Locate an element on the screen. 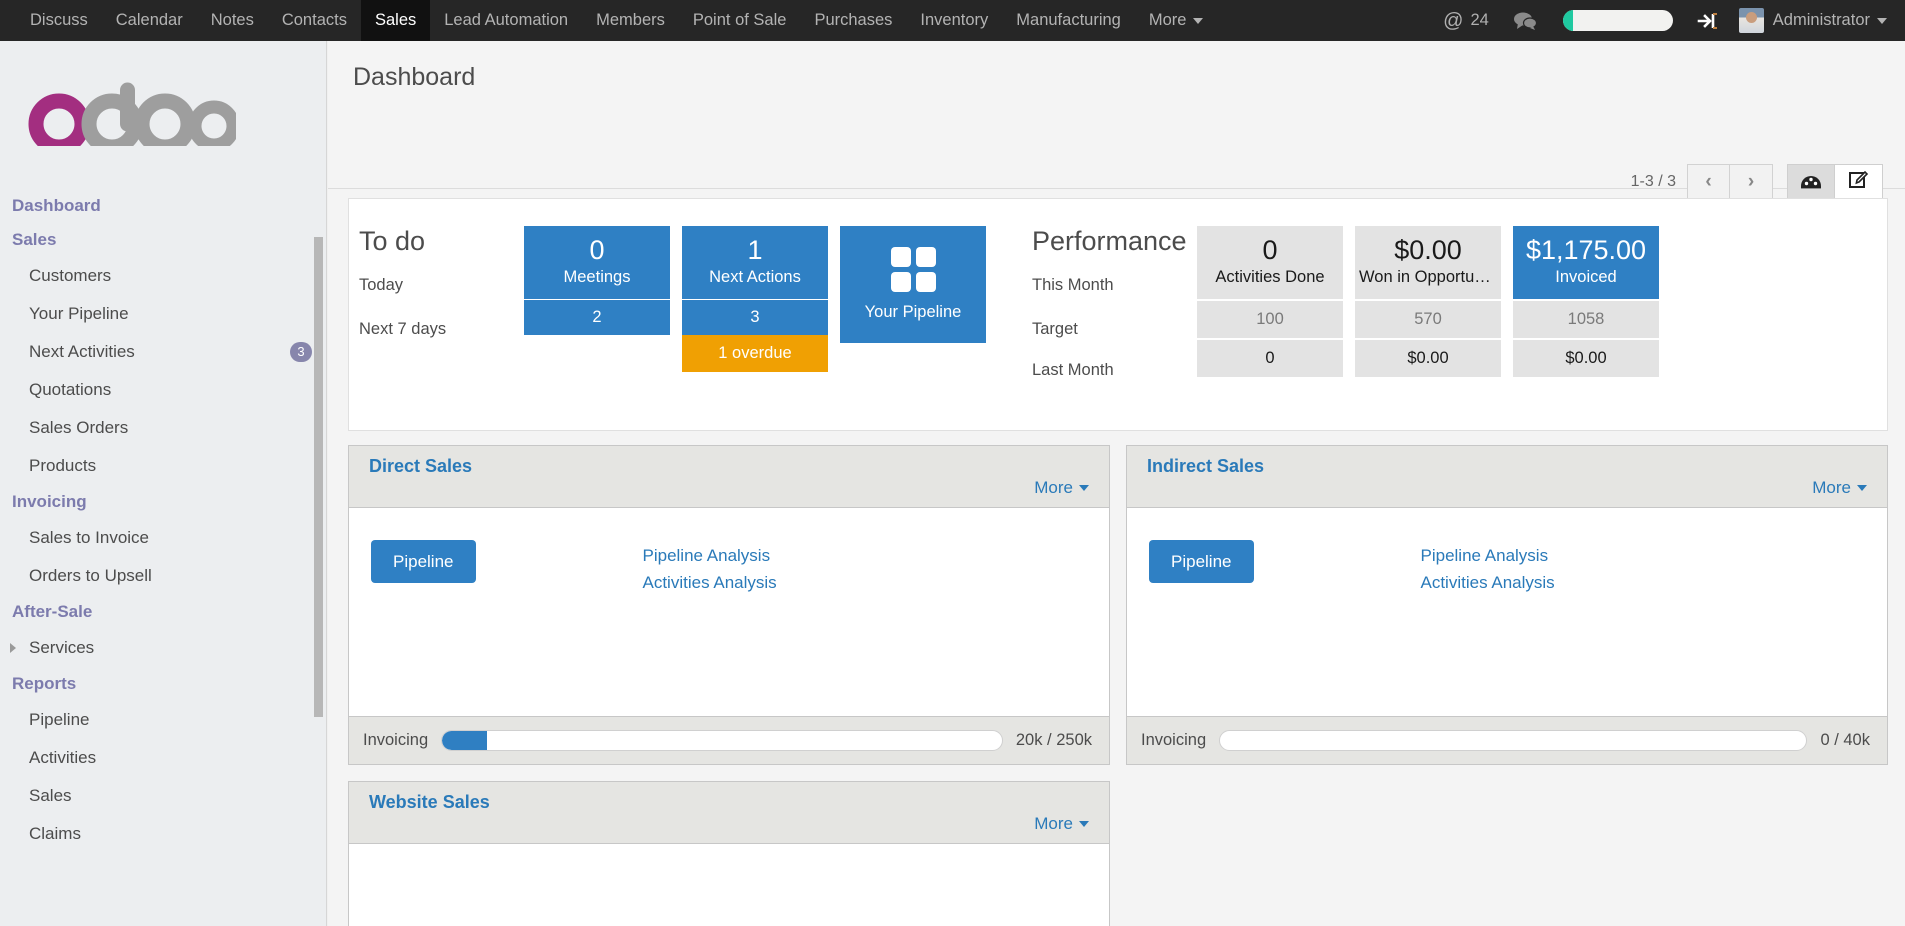 The height and width of the screenshot is (926, 1905). performance-this-month-label: This Month is located at coordinates (1073, 285).